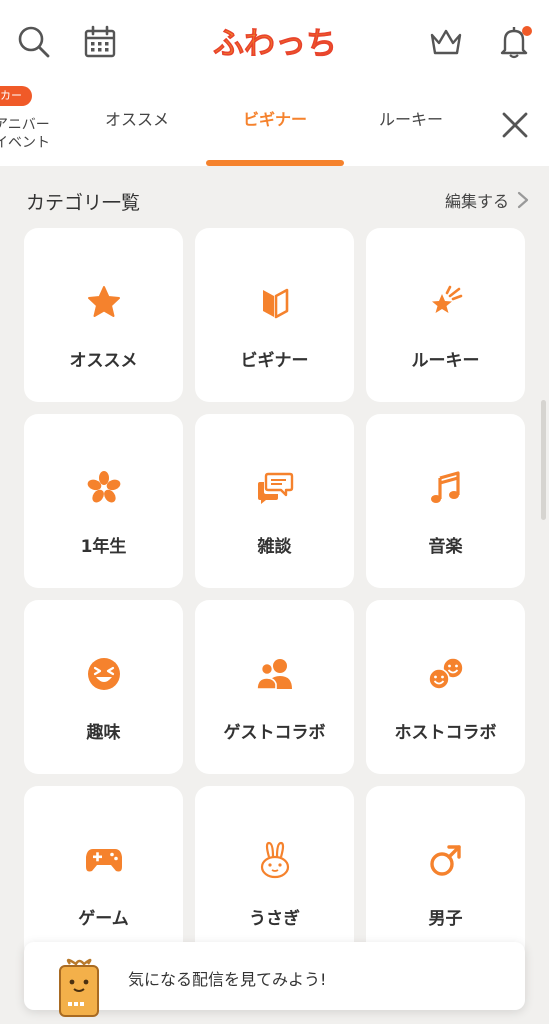 Image resolution: width=549 pixels, height=1024 pixels. I want to click on category-label: ルーキー, so click(445, 361).